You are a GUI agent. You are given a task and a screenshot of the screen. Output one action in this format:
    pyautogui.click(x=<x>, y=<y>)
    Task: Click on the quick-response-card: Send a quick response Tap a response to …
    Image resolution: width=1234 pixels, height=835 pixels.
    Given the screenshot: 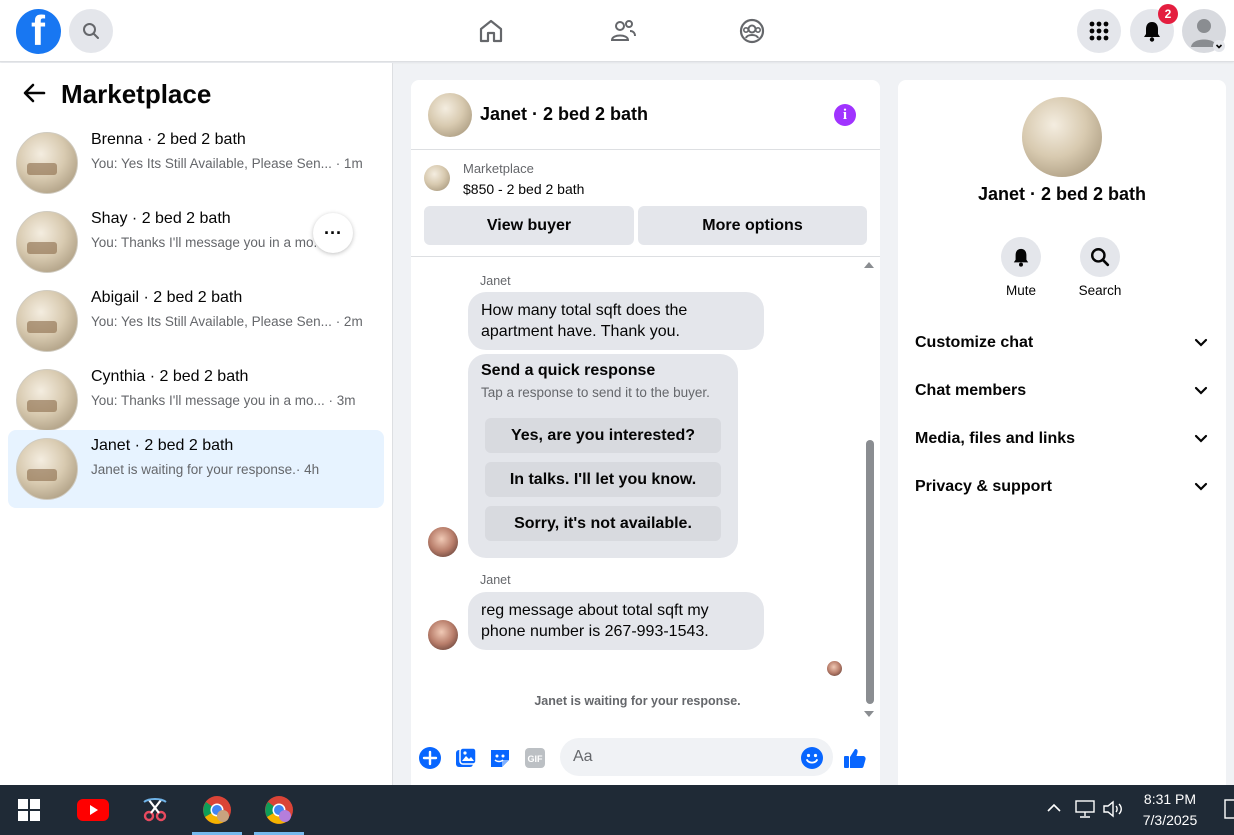 What is the action you would take?
    pyautogui.click(x=603, y=456)
    